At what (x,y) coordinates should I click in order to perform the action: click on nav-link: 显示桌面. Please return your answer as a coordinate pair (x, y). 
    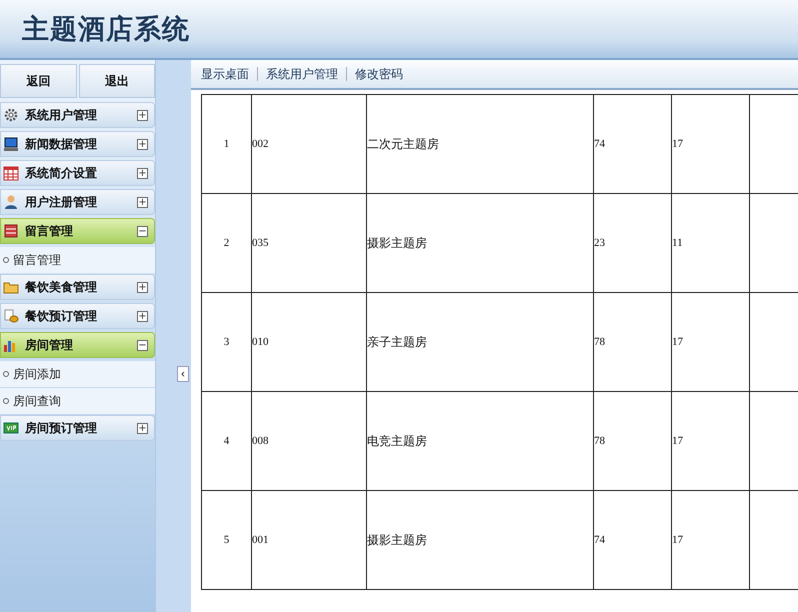
    Looking at the image, I should click on (225, 74).